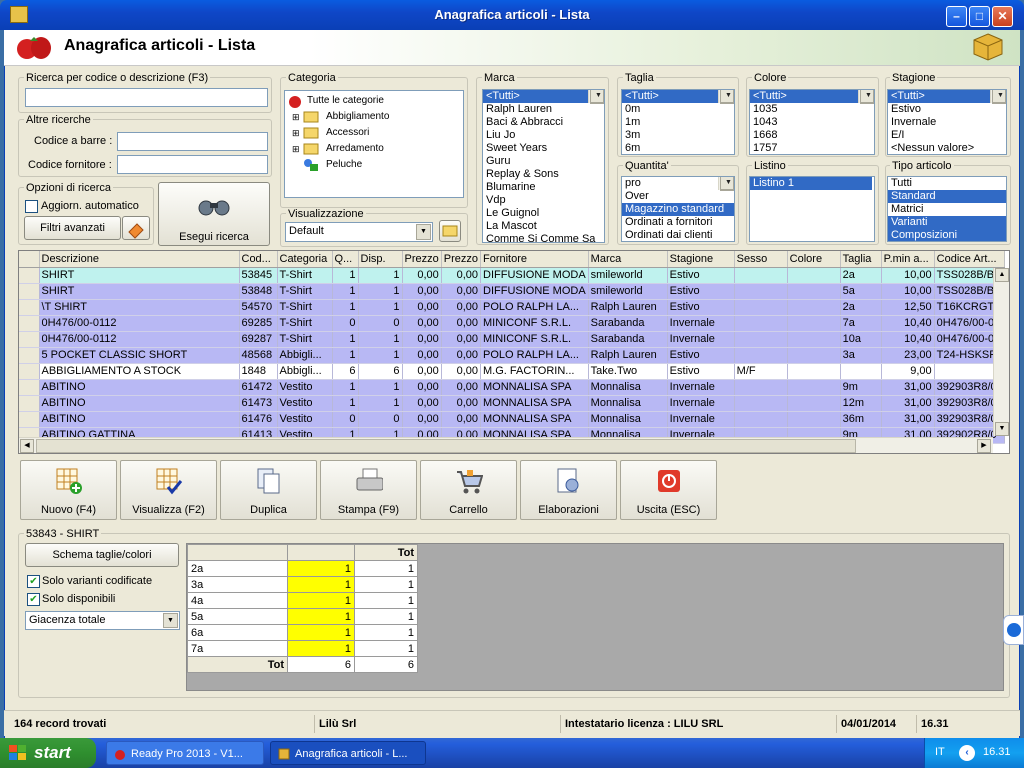  I want to click on list-item: 3m, so click(678, 135).